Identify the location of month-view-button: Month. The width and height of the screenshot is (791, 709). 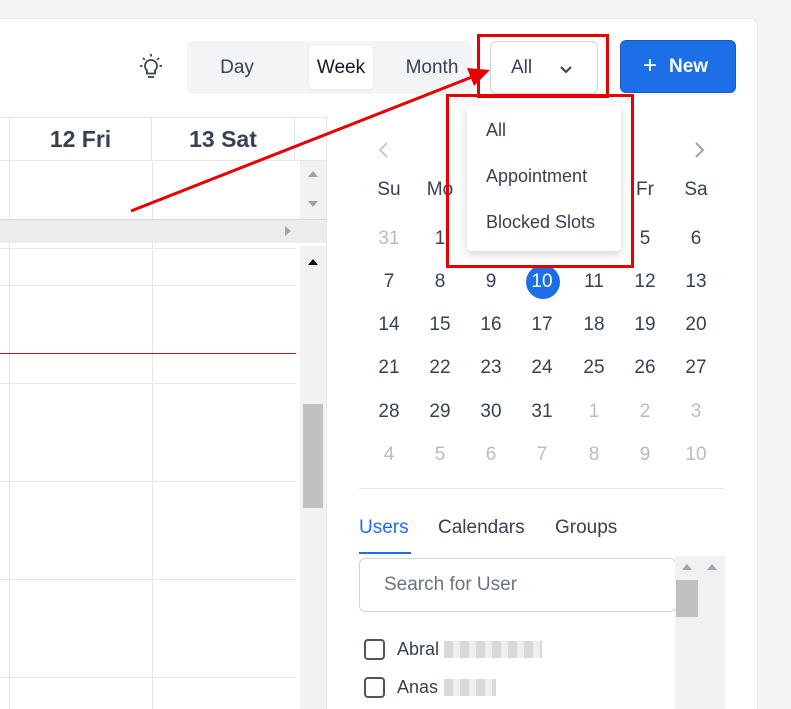
(432, 67).